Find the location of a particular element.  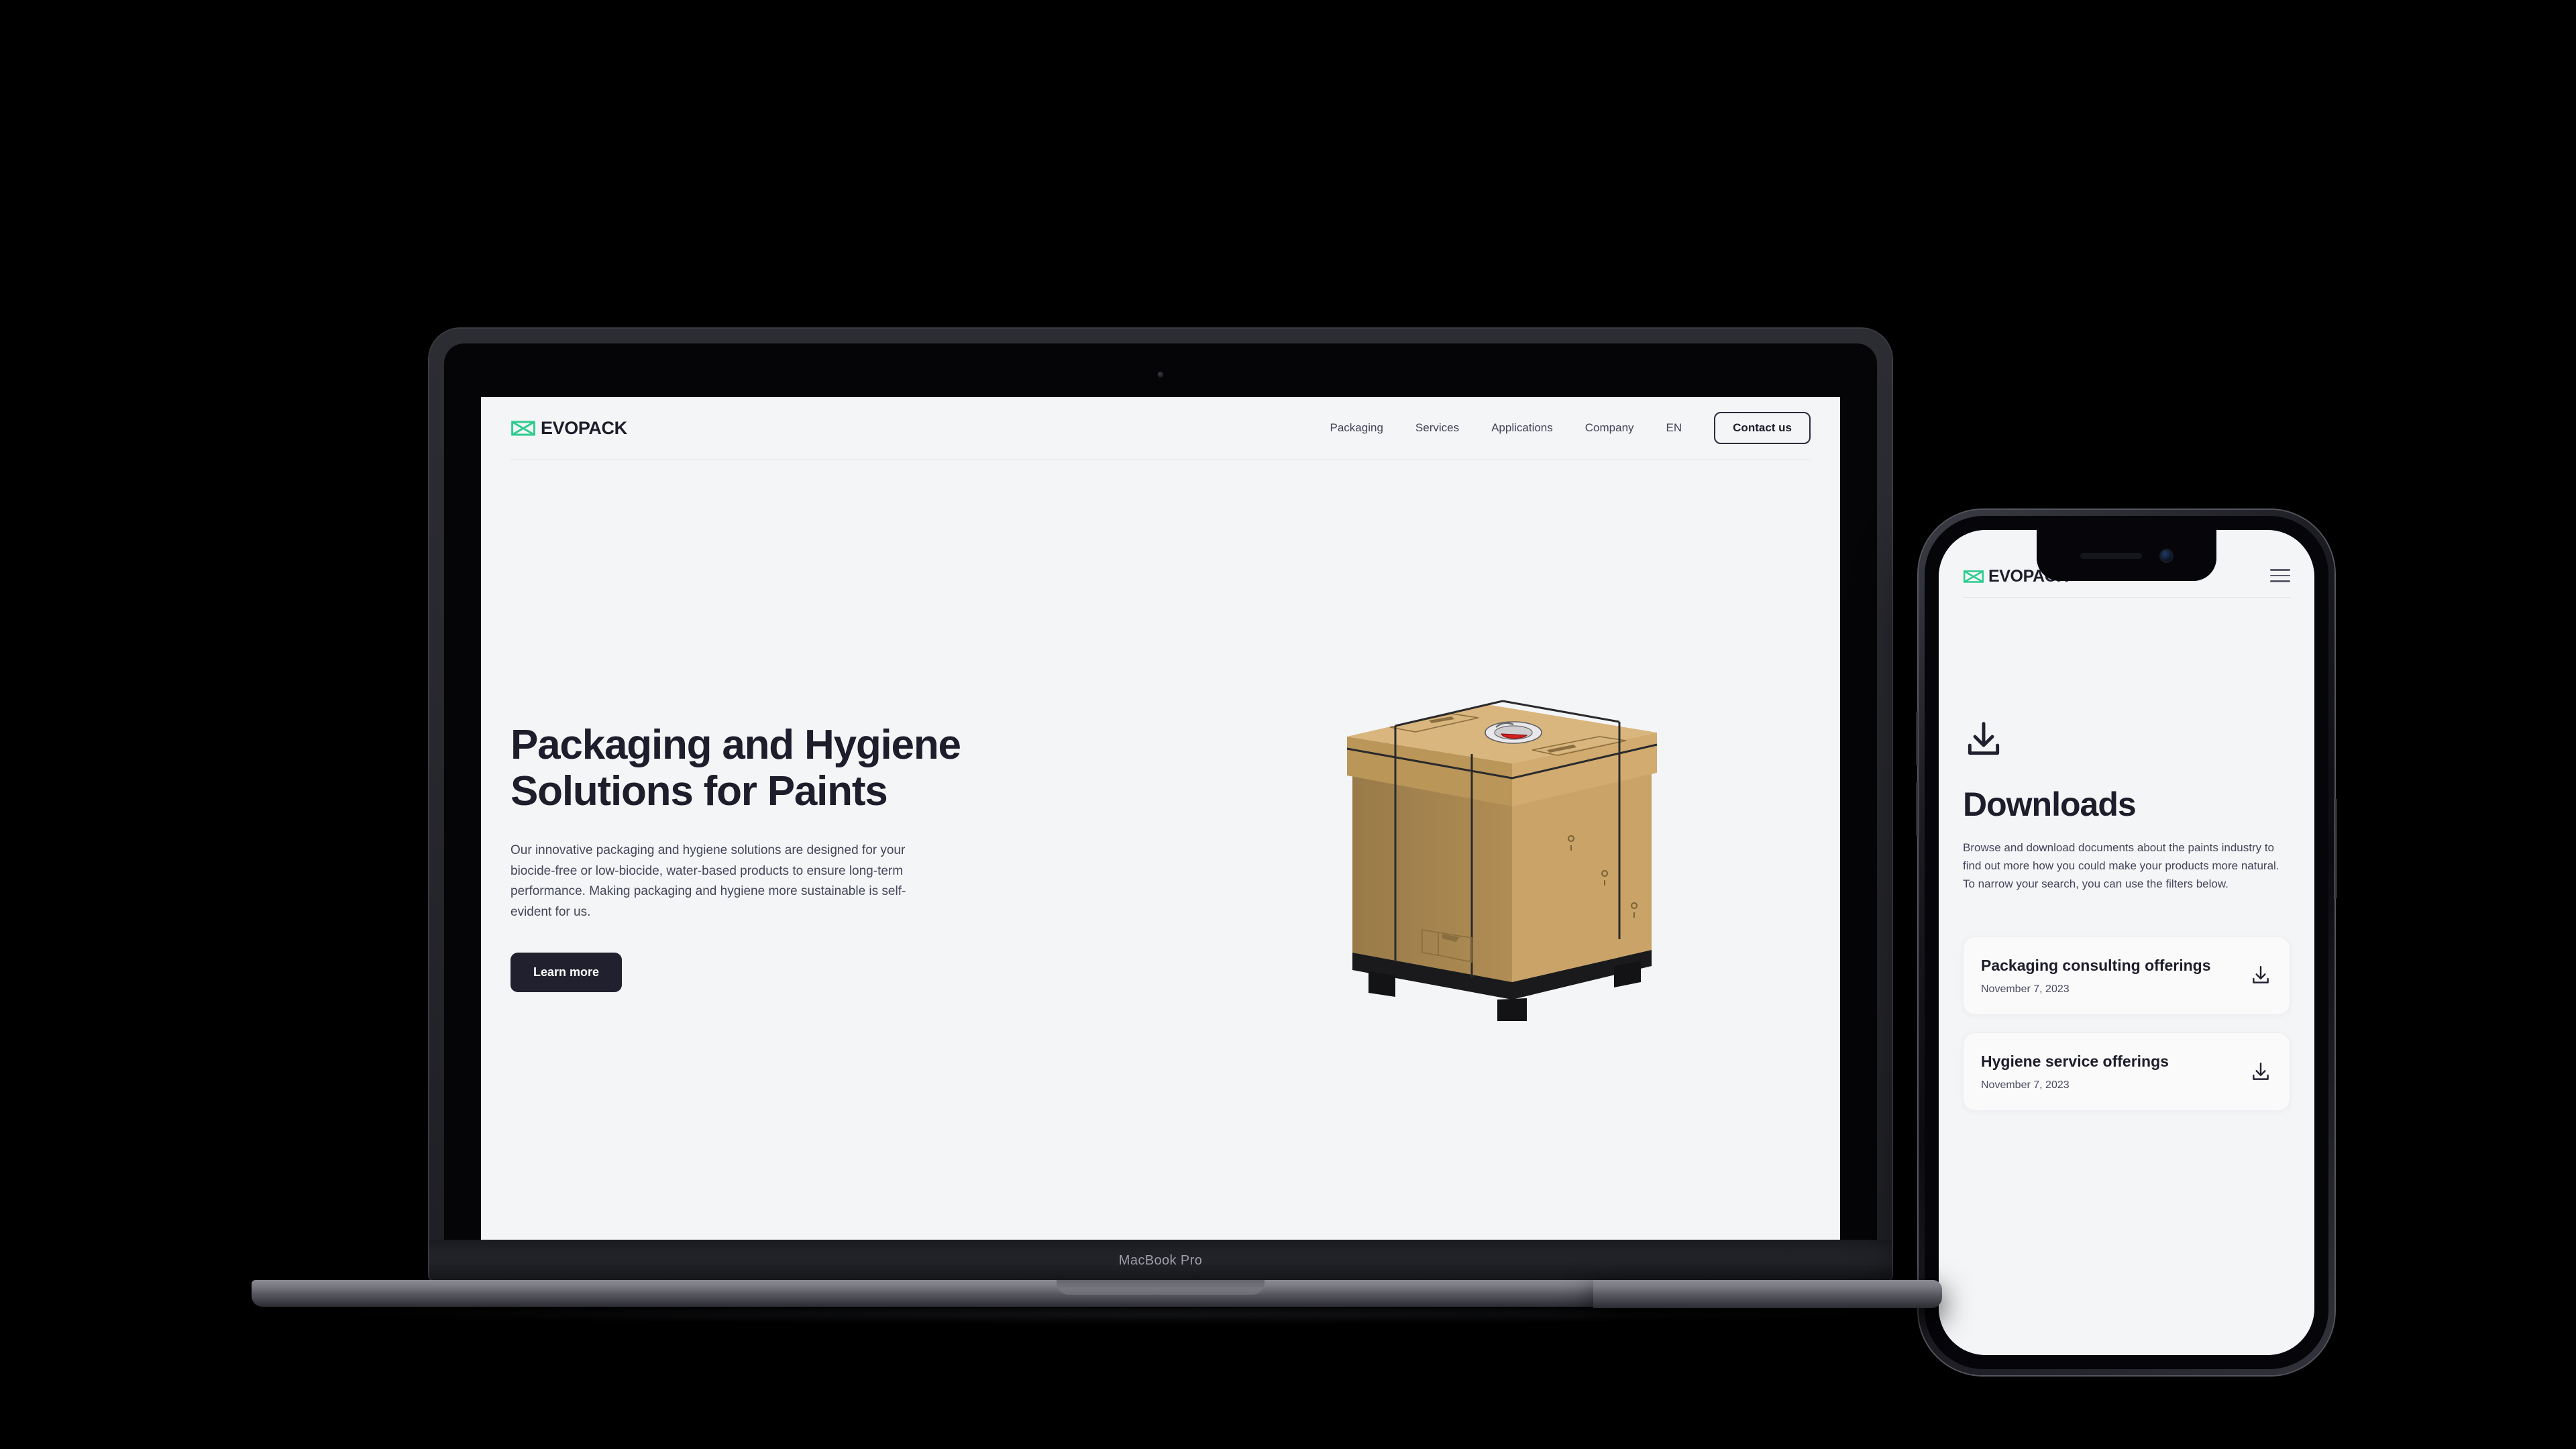

hamburger-menu-icon is located at coordinates (2280, 575).